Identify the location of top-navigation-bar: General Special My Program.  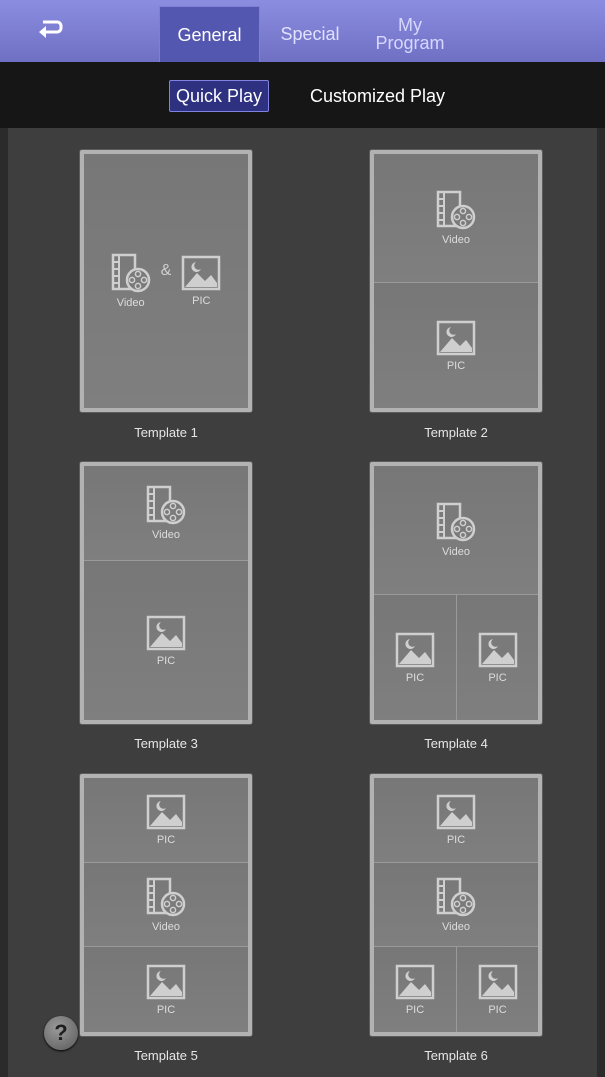
(302, 31).